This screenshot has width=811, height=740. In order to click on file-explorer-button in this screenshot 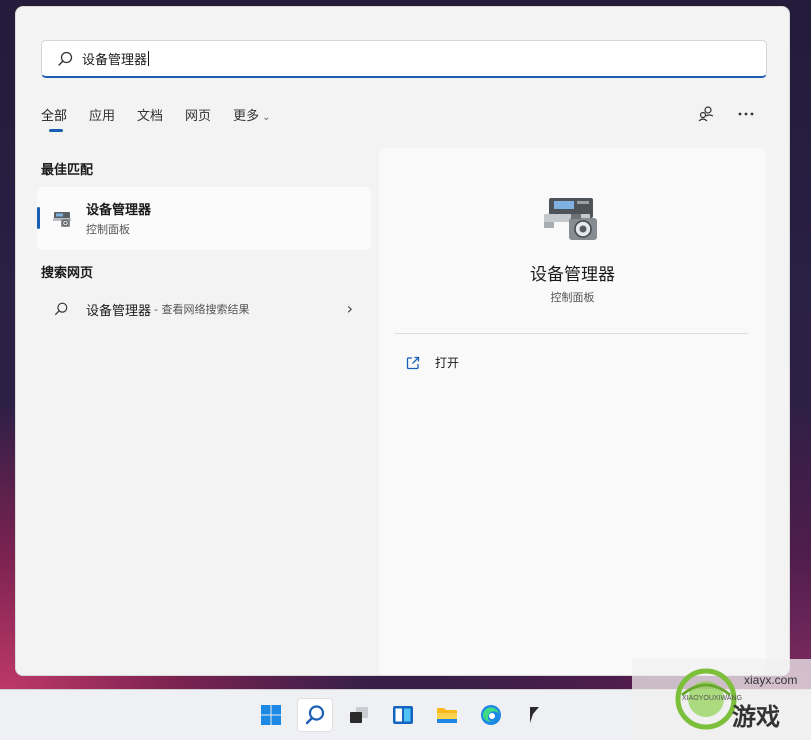, I will do `click(447, 715)`.